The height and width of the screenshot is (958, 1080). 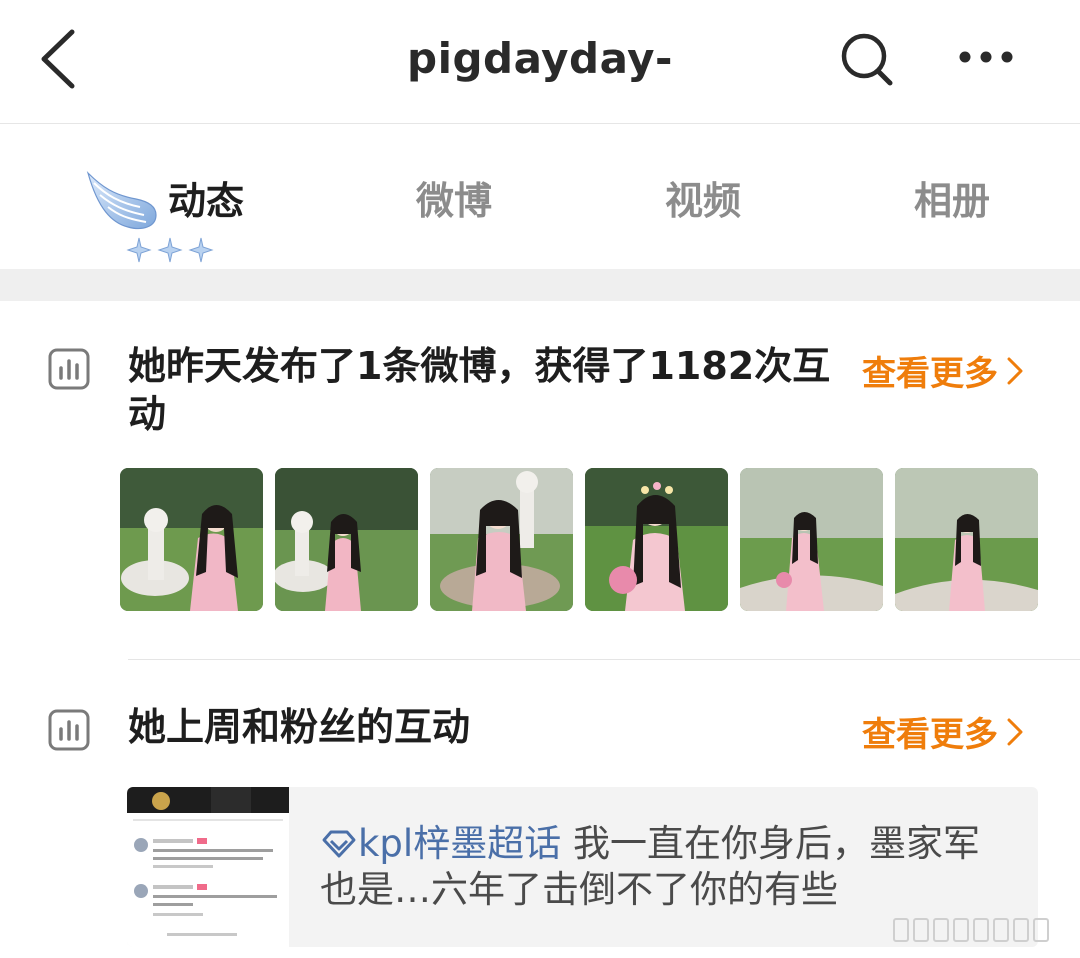 What do you see at coordinates (971, 930) in the screenshot?
I see `scroll-indicator` at bounding box center [971, 930].